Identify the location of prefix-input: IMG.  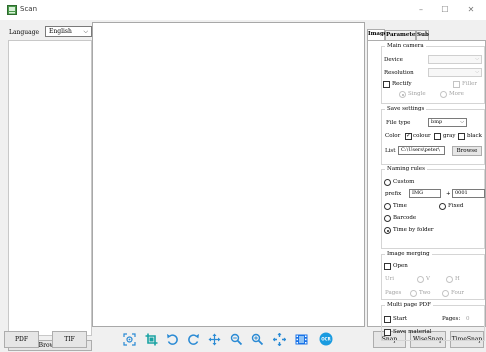
(425, 193).